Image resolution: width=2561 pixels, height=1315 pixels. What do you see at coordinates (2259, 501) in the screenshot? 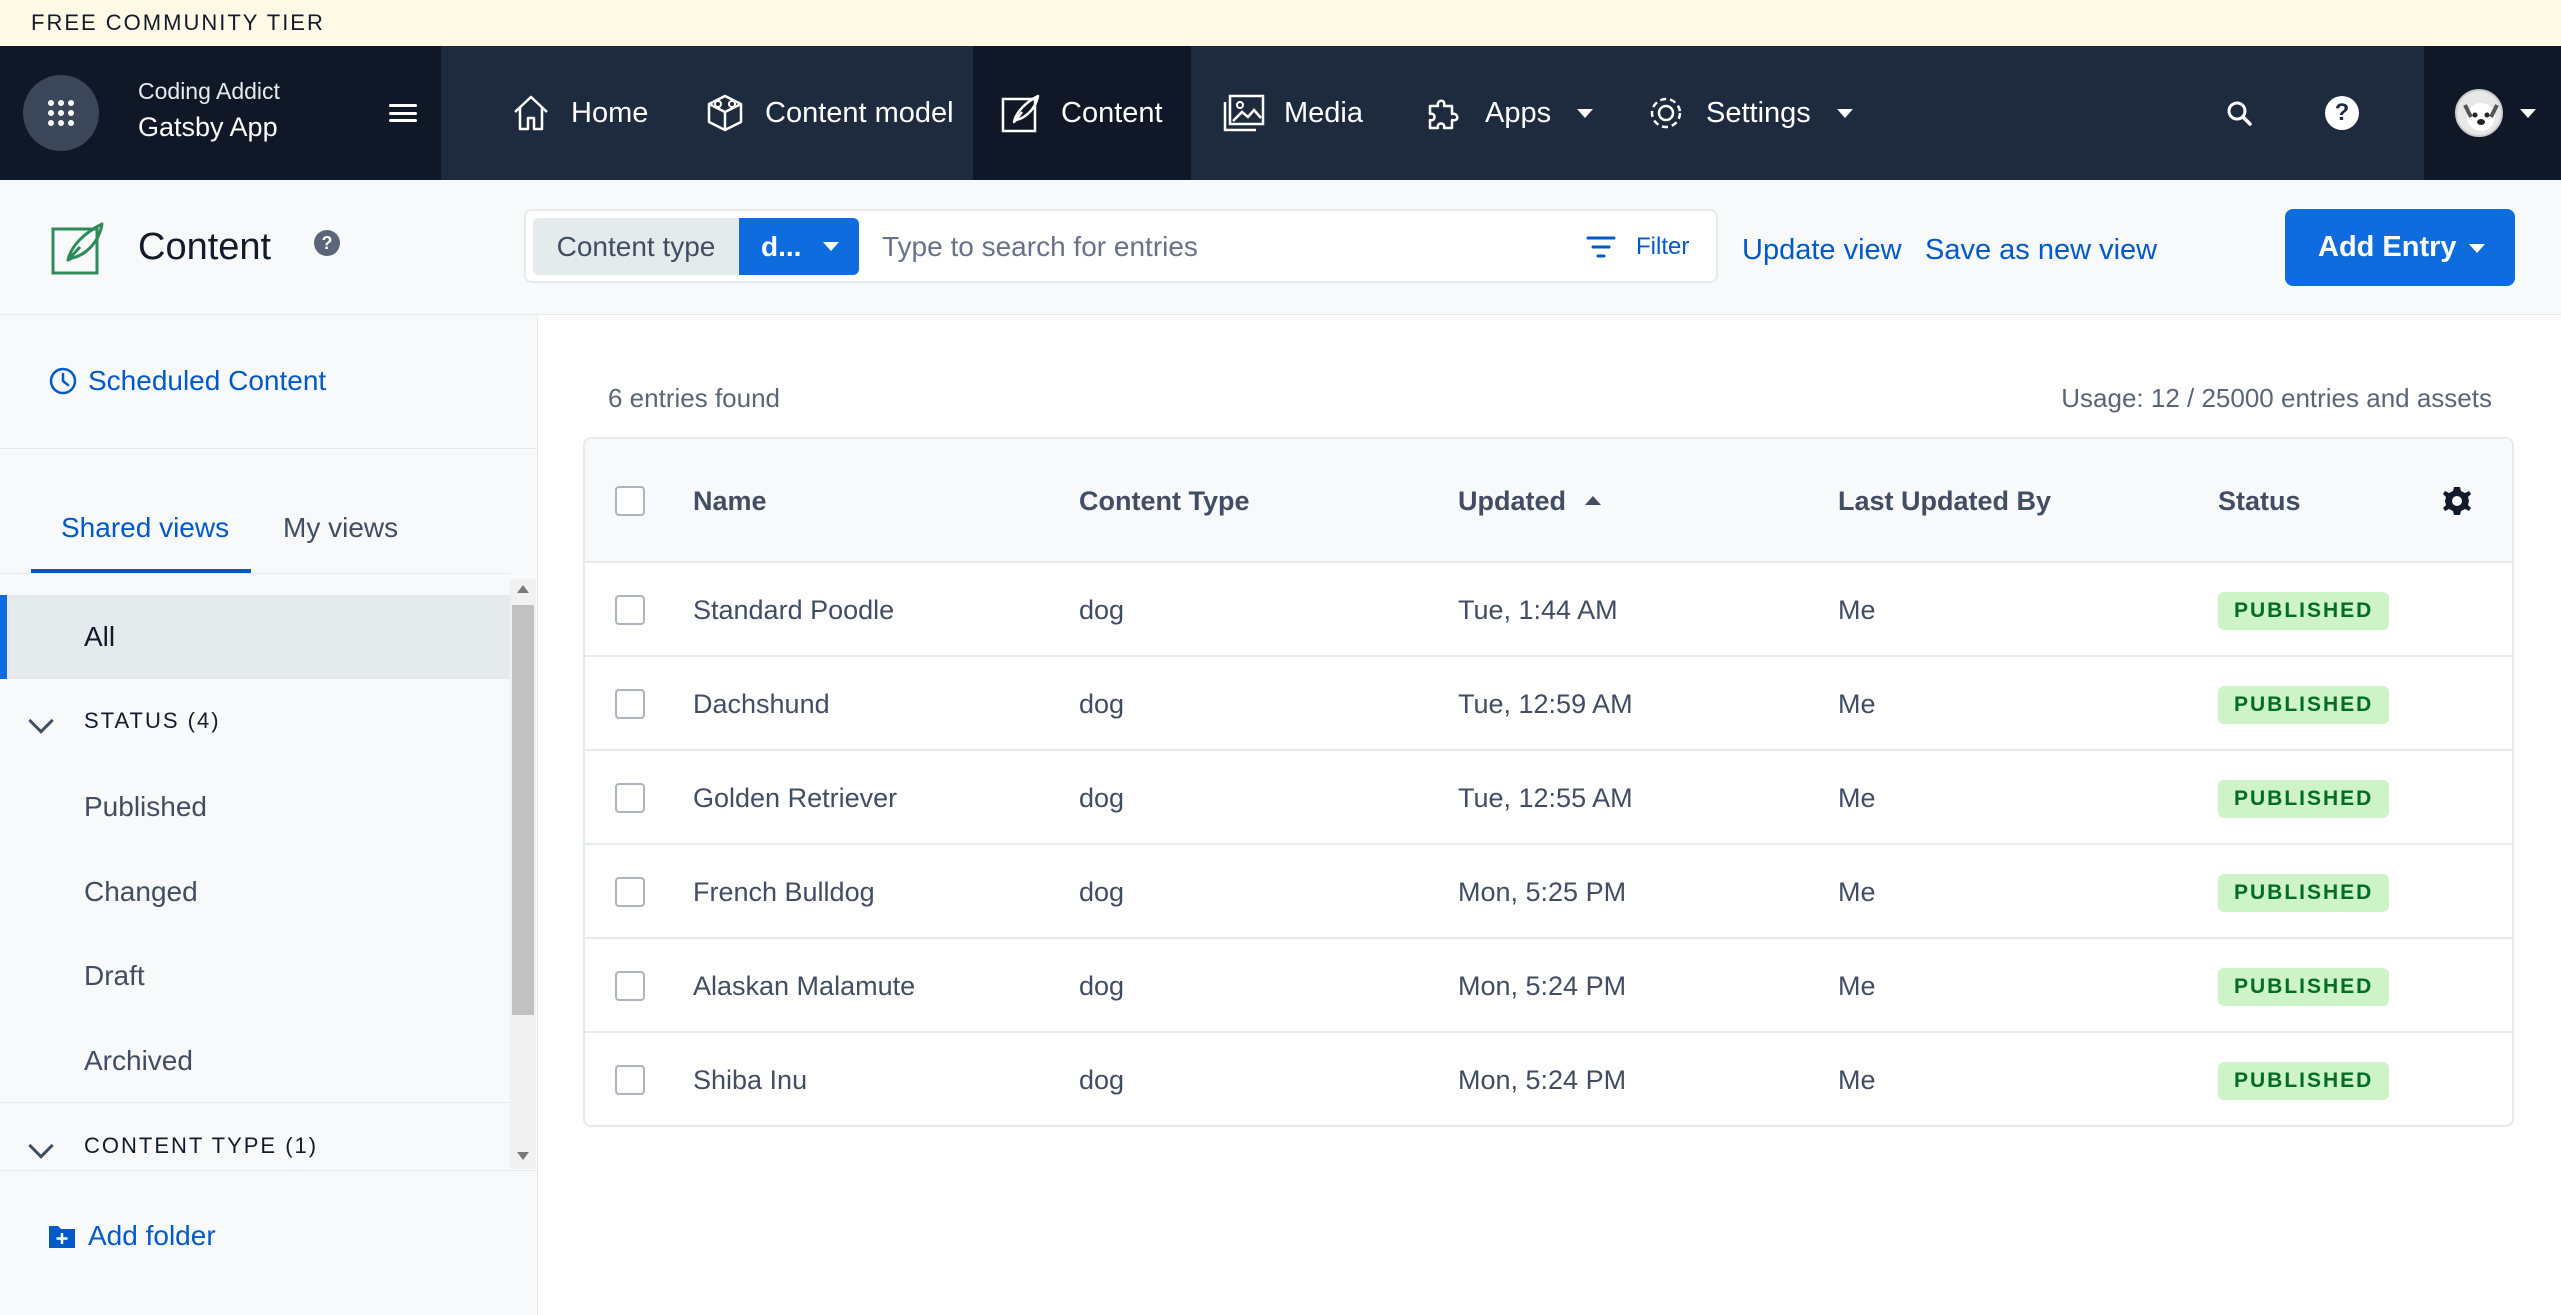
I see `column-status: Status` at bounding box center [2259, 501].